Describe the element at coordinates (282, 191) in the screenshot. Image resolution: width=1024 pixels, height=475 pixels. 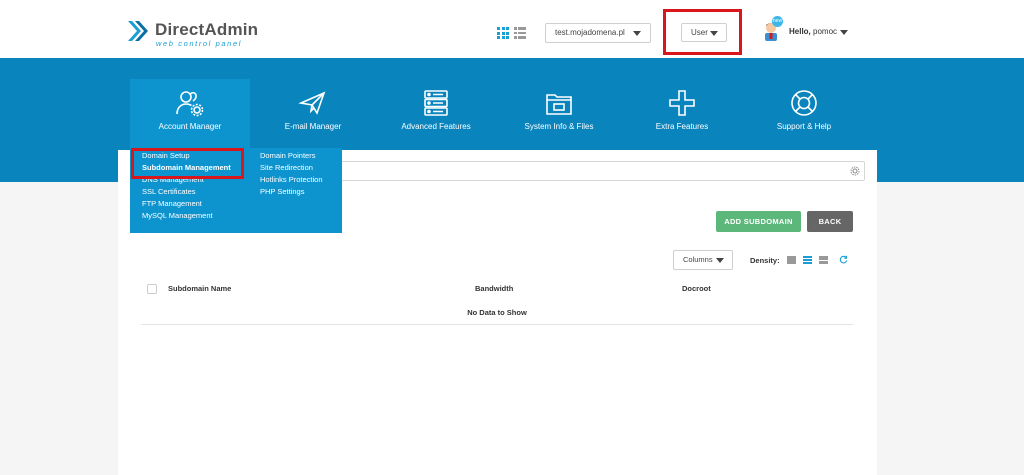
I see `menu-item-php-settings: PHP Settings` at that location.